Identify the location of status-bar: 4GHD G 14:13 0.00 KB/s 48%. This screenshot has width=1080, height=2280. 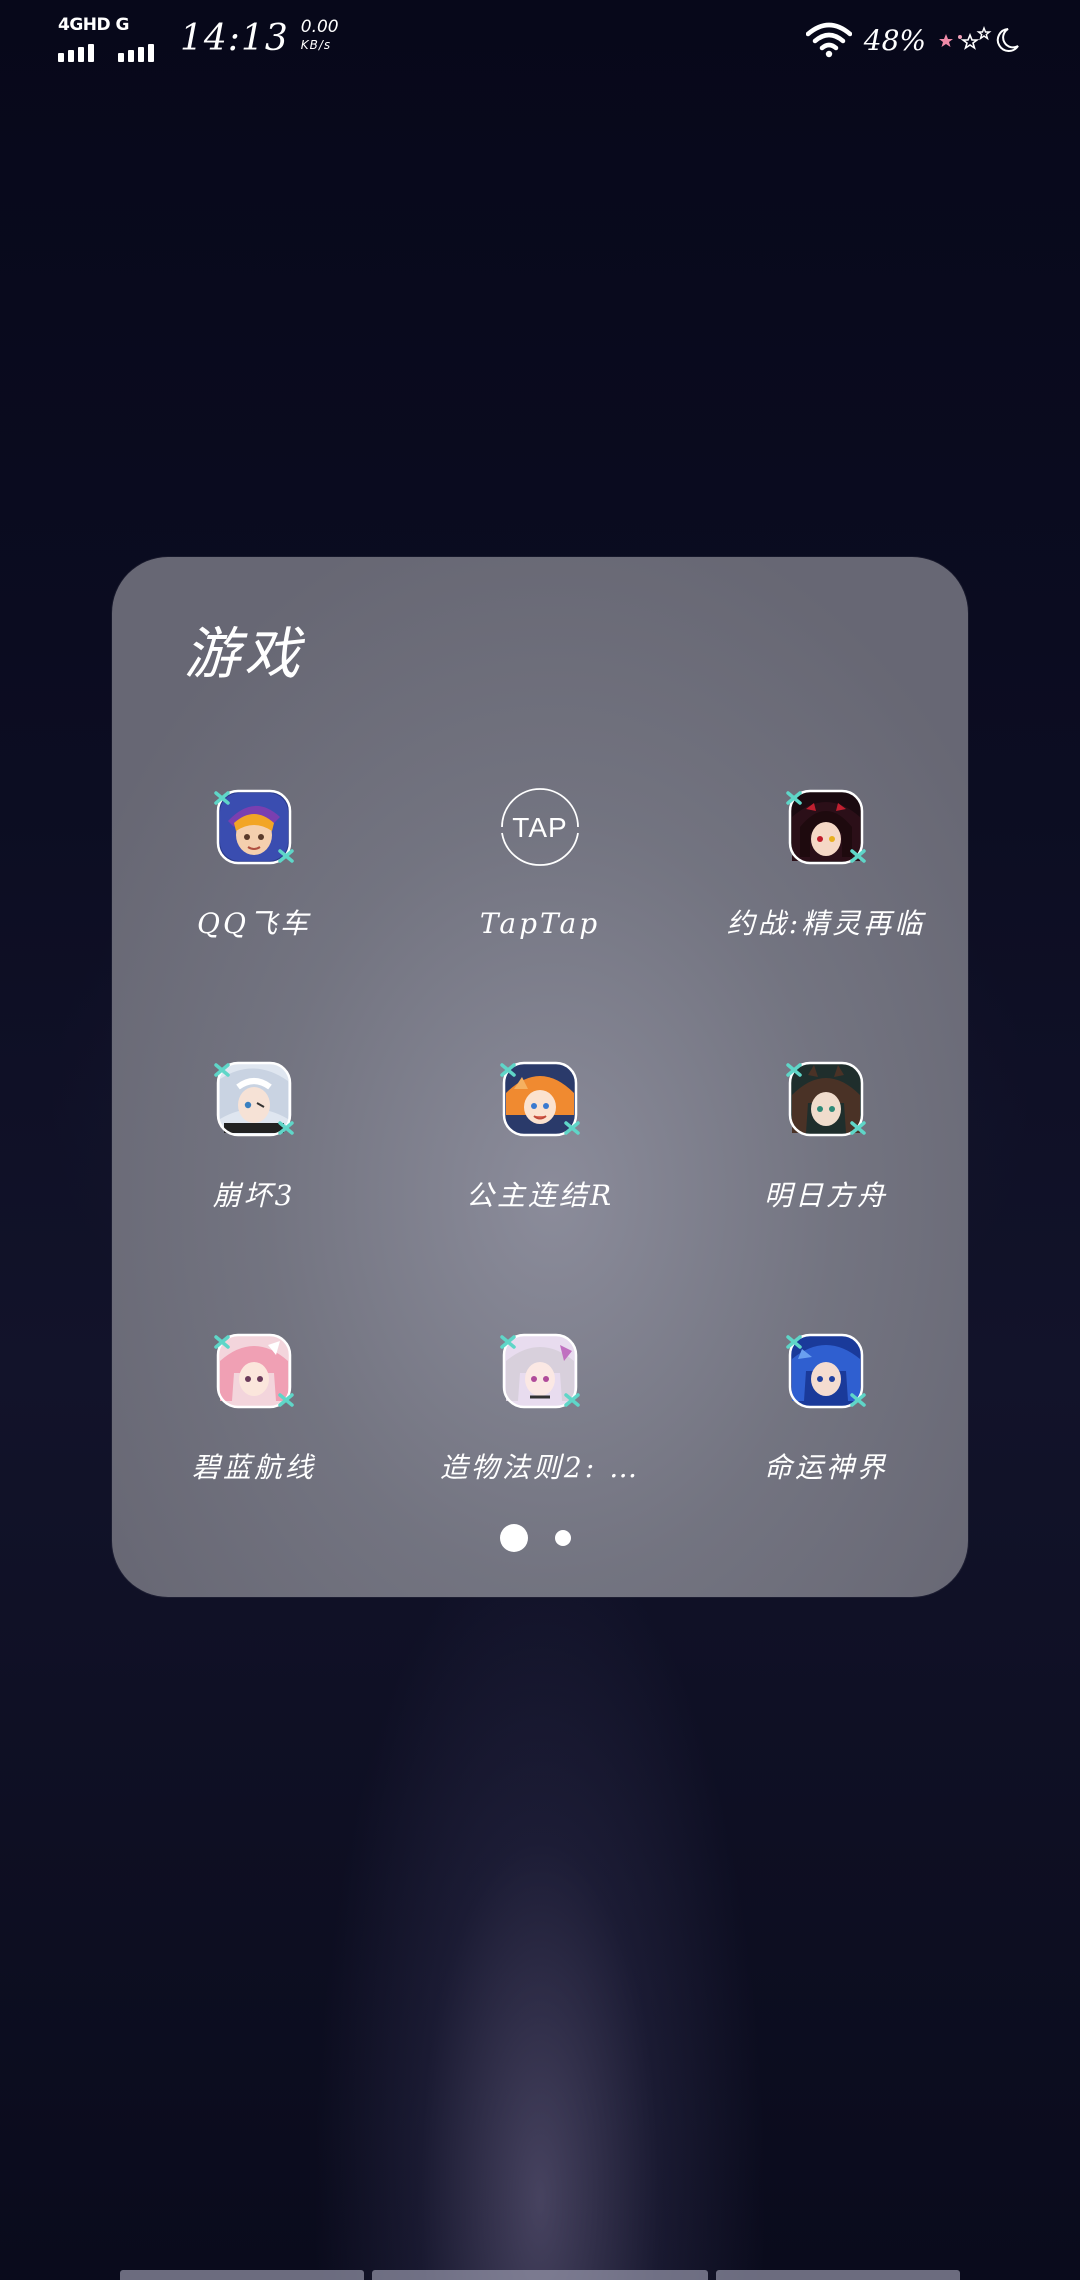
(540, 38).